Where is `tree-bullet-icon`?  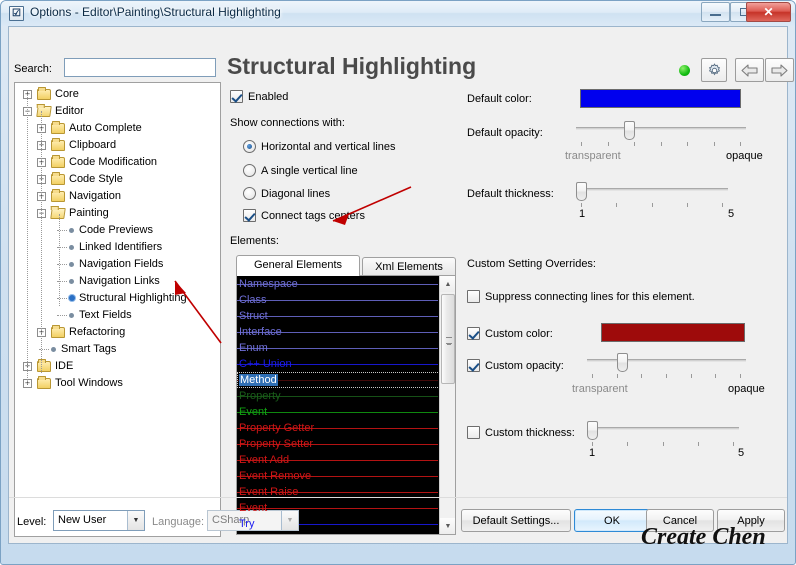 tree-bullet-icon is located at coordinates (71, 230).